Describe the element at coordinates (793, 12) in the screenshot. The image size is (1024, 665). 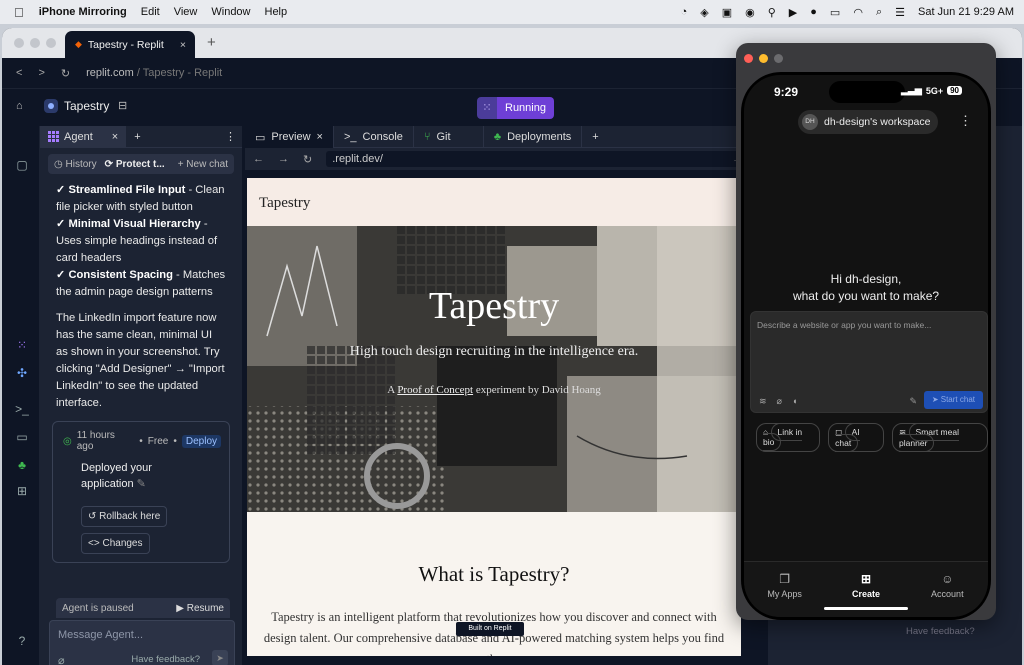
I see `play-icon: ▶` at that location.